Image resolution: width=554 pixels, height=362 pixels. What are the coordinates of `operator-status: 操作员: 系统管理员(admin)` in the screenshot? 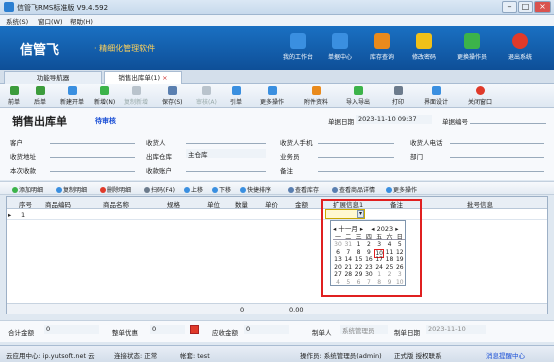 It's located at (341, 356).